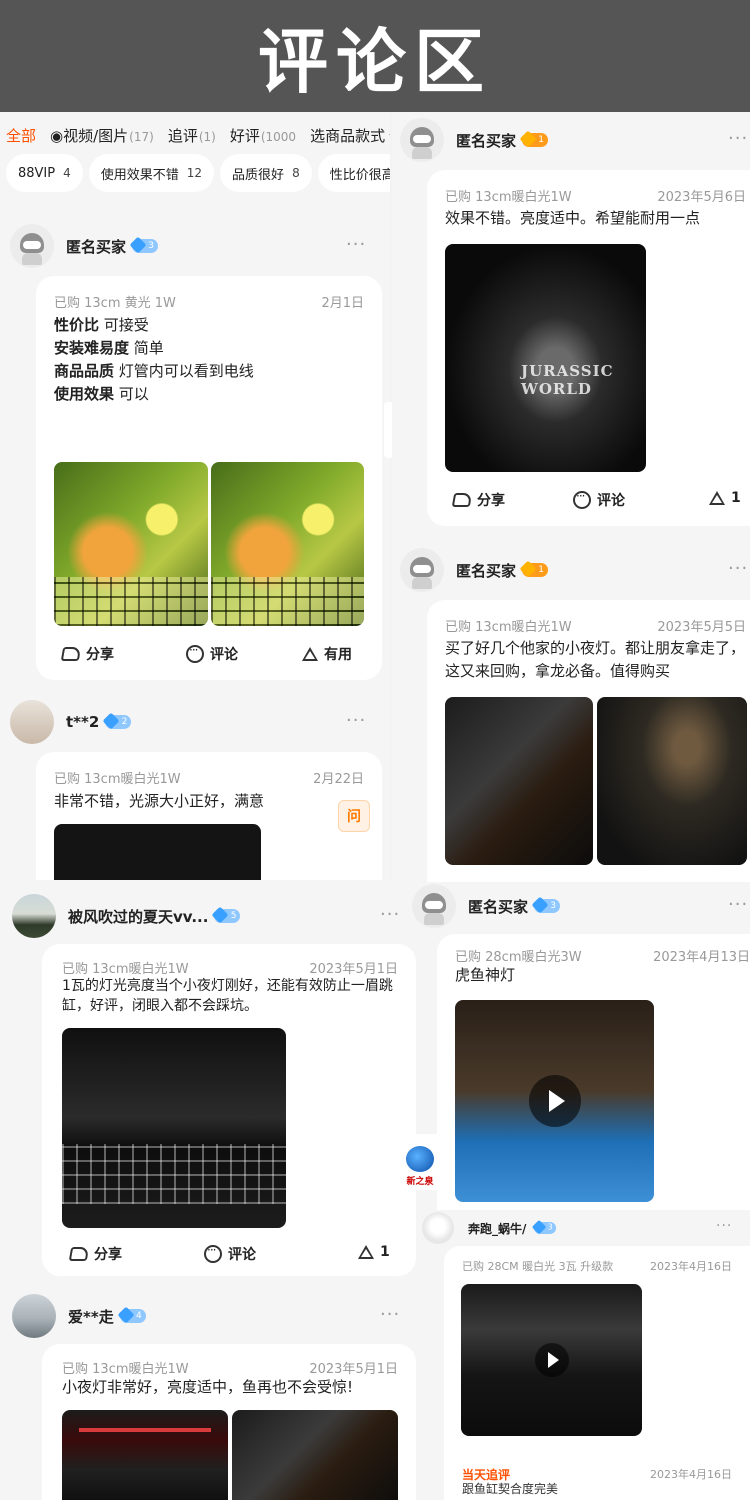 Image resolution: width=750 pixels, height=1500 pixels. Describe the element at coordinates (691, 1266) in the screenshot. I see `review-date: 2023年4月16日` at that location.